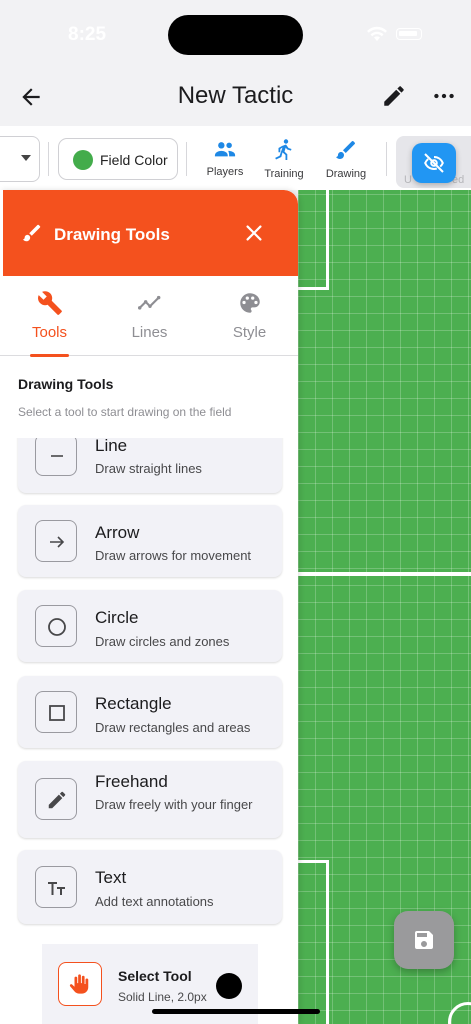 The image size is (471, 1024). What do you see at coordinates (148, 302) in the screenshot?
I see `chart-line-icon` at bounding box center [148, 302].